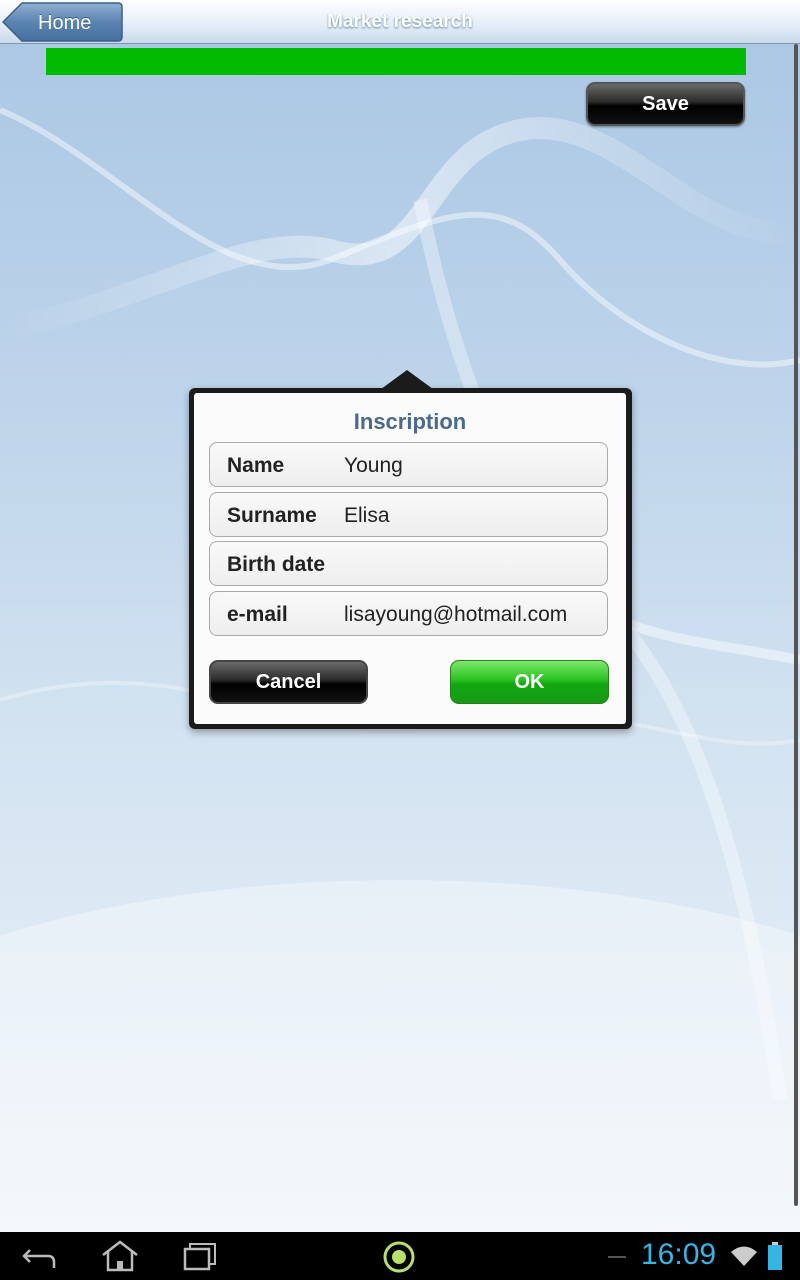  What do you see at coordinates (256, 465) in the screenshot?
I see `name-label: Name` at bounding box center [256, 465].